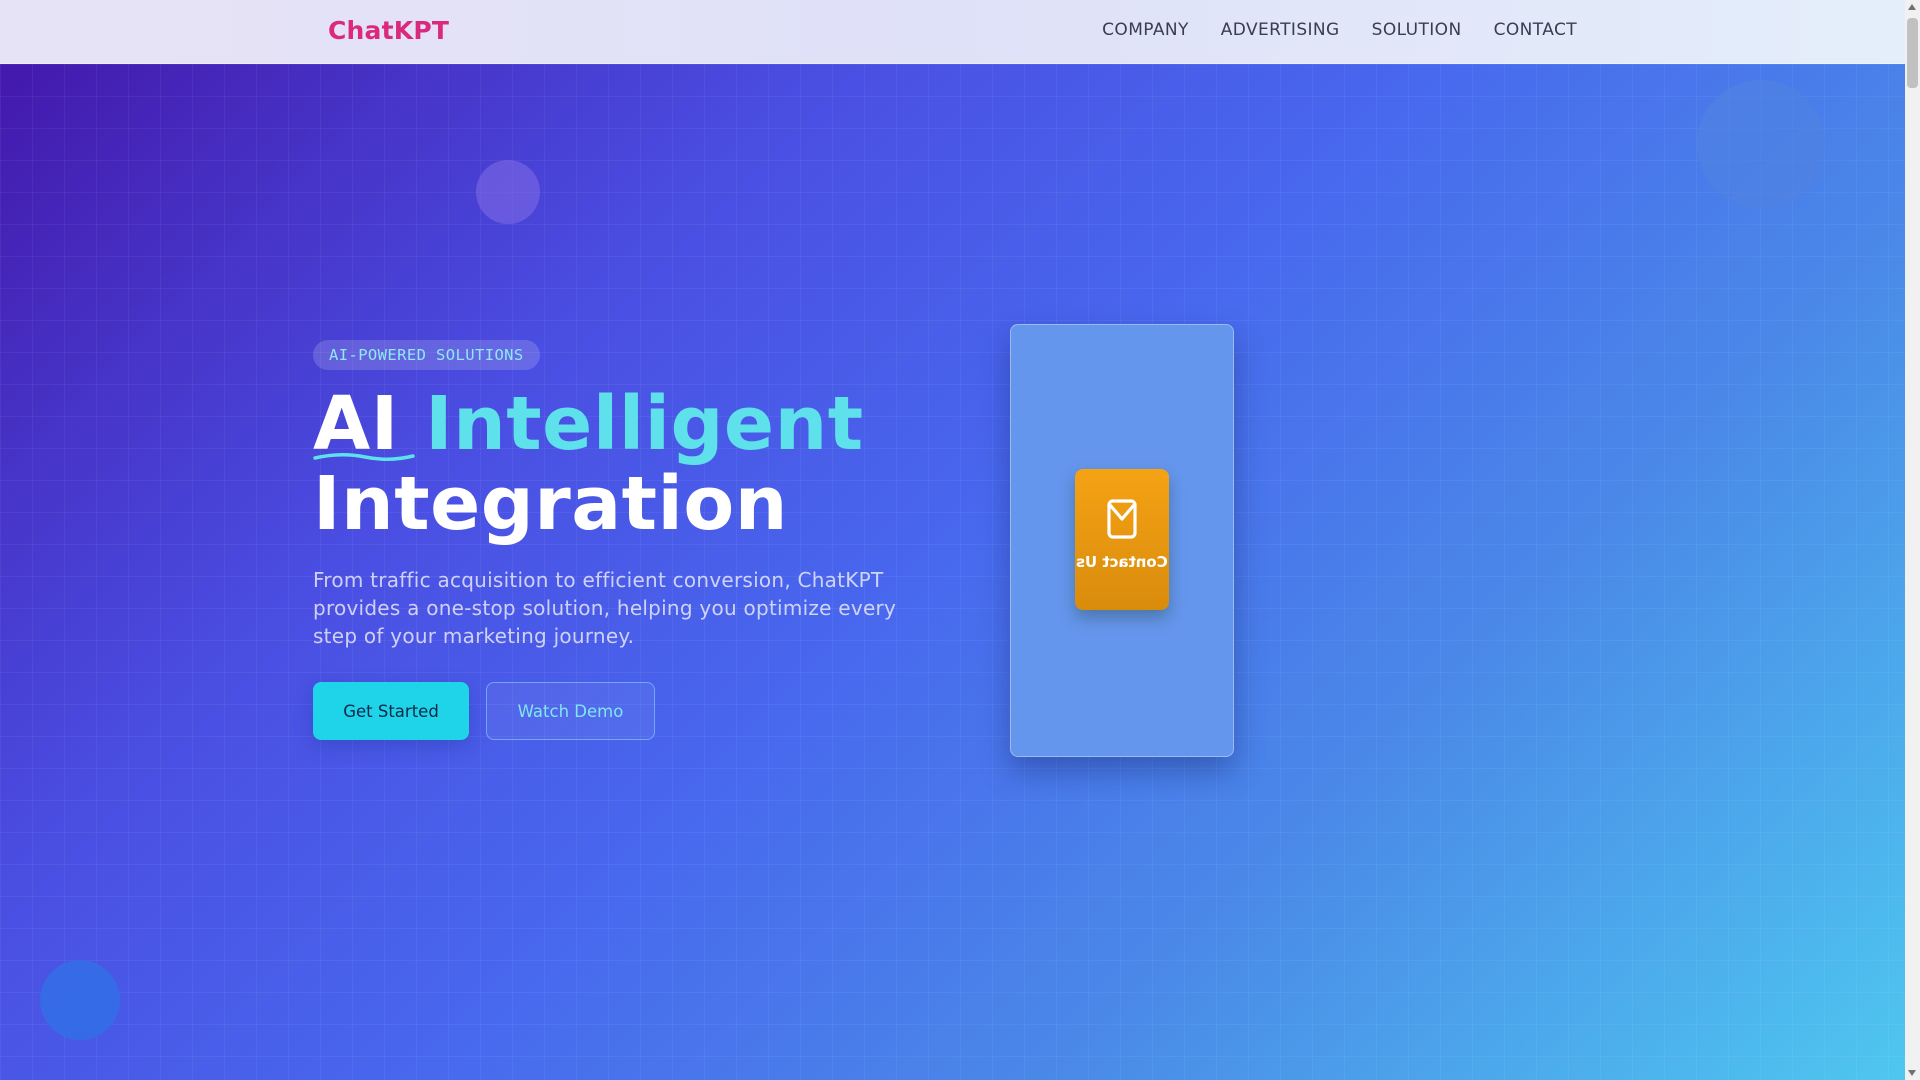 The image size is (1920, 1080). What do you see at coordinates (426, 355) in the screenshot?
I see `hero-badge: AI-POWERED SOLUTIONS` at bounding box center [426, 355].